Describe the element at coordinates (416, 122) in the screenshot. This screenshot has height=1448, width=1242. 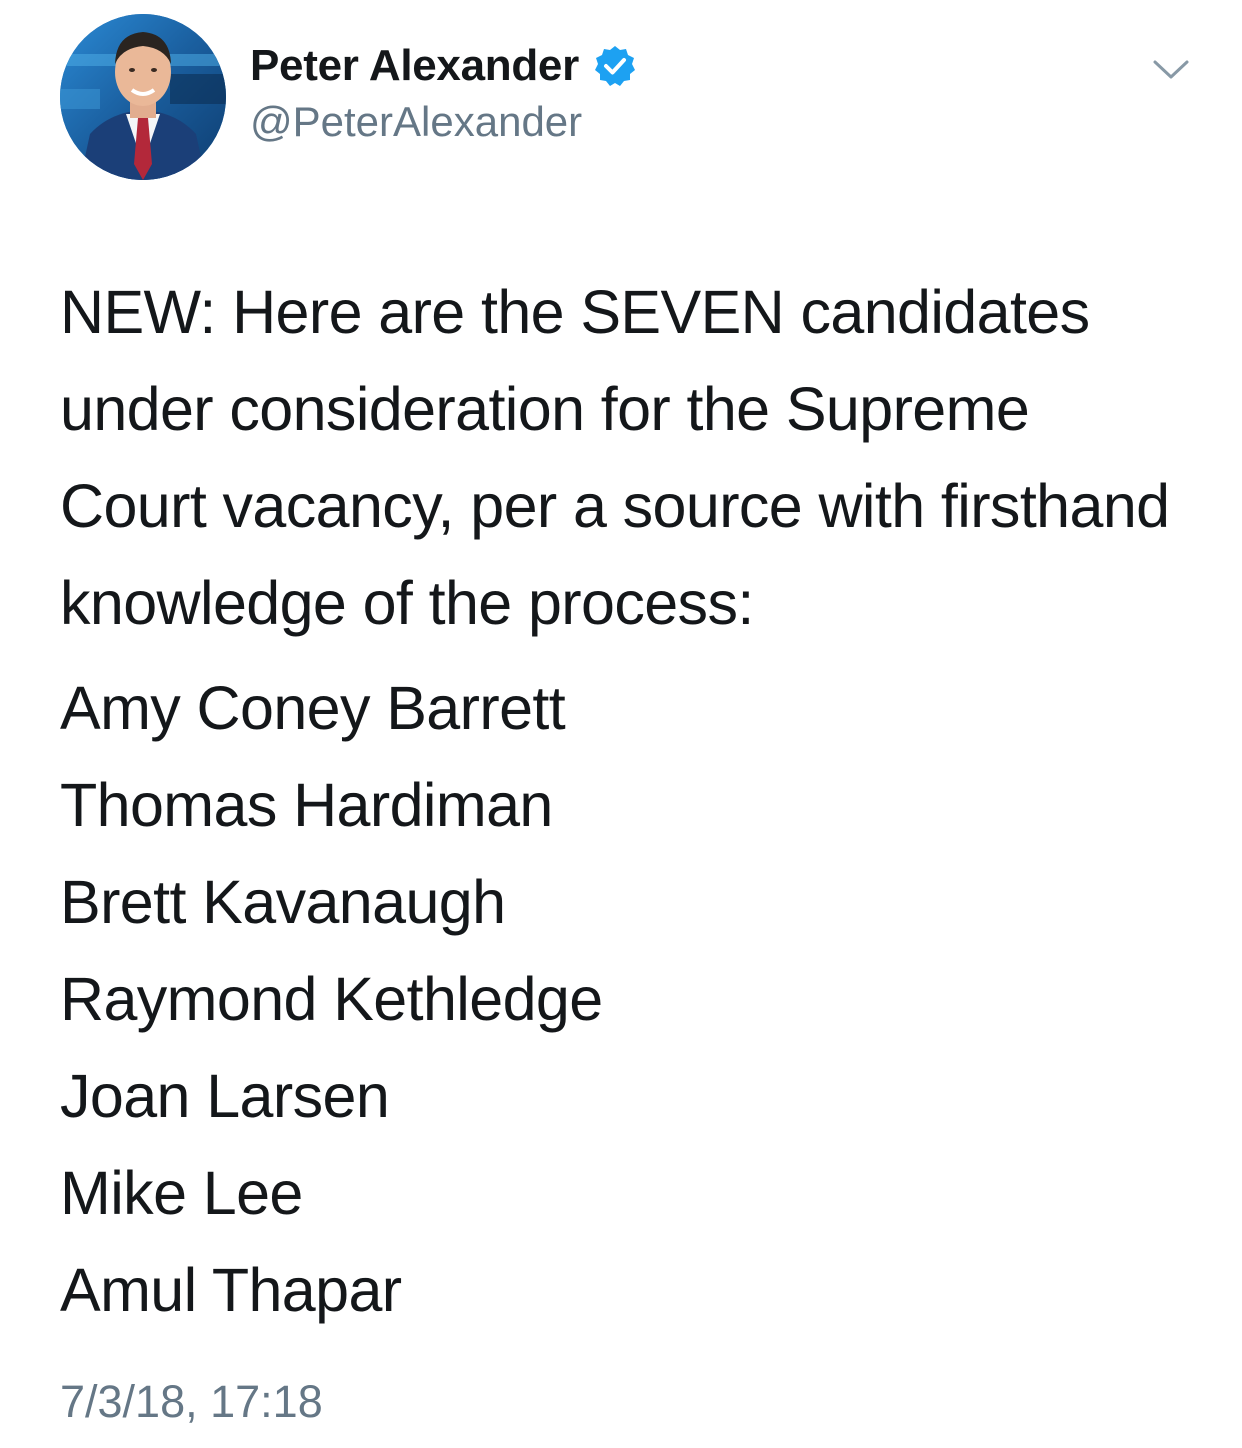
I see `author-handle: @PeterAlexander` at that location.